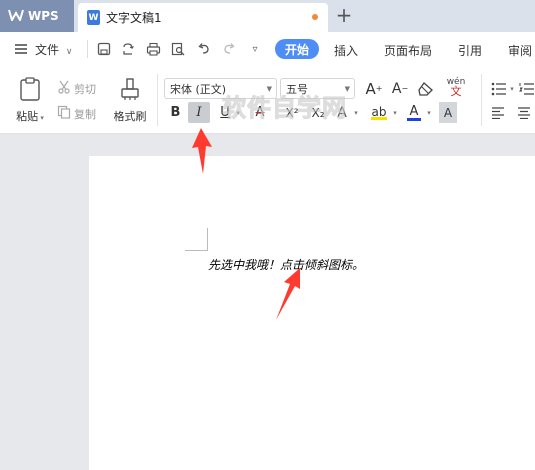  I want to click on hamburger-menu-icon, so click(21, 49).